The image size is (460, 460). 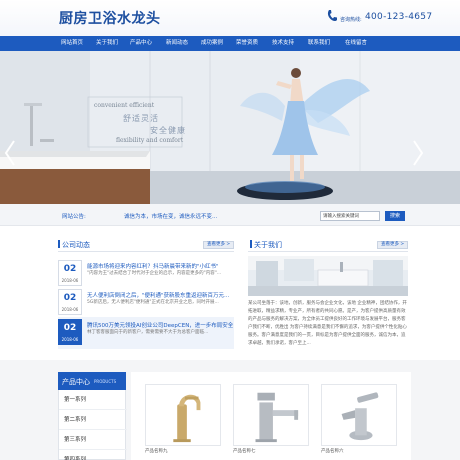 What do you see at coordinates (230, 215) in the screenshot?
I see `notice-search-bar: 网站公告: 诚信为本，市场在变，诚信永远不变... 搜索` at bounding box center [230, 215].